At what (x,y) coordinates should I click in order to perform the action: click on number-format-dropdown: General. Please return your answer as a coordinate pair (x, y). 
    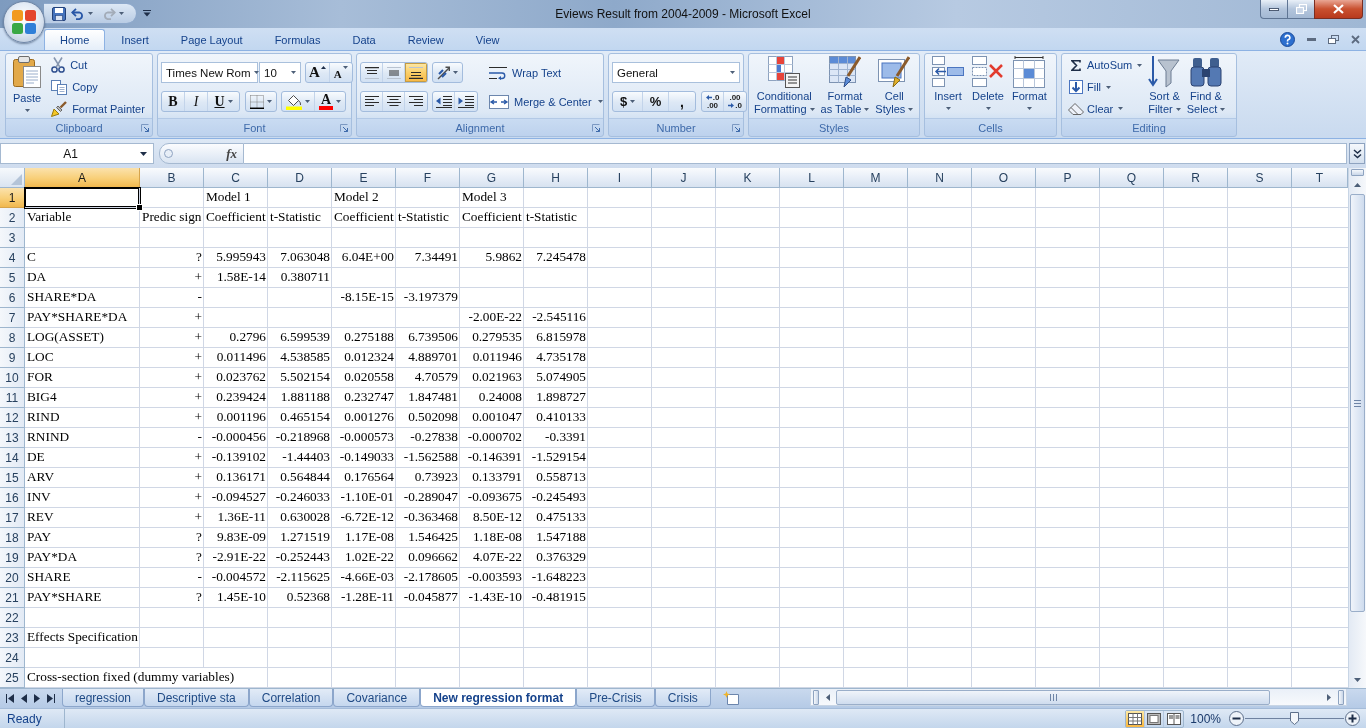
    Looking at the image, I should click on (676, 72).